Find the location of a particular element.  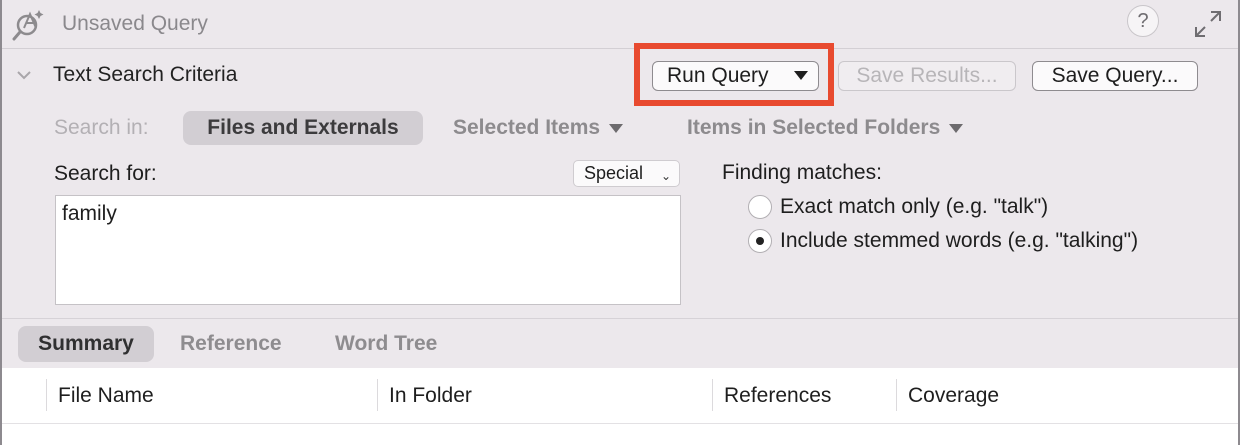

chevron-down-icon: ⌄ is located at coordinates (665, 176).